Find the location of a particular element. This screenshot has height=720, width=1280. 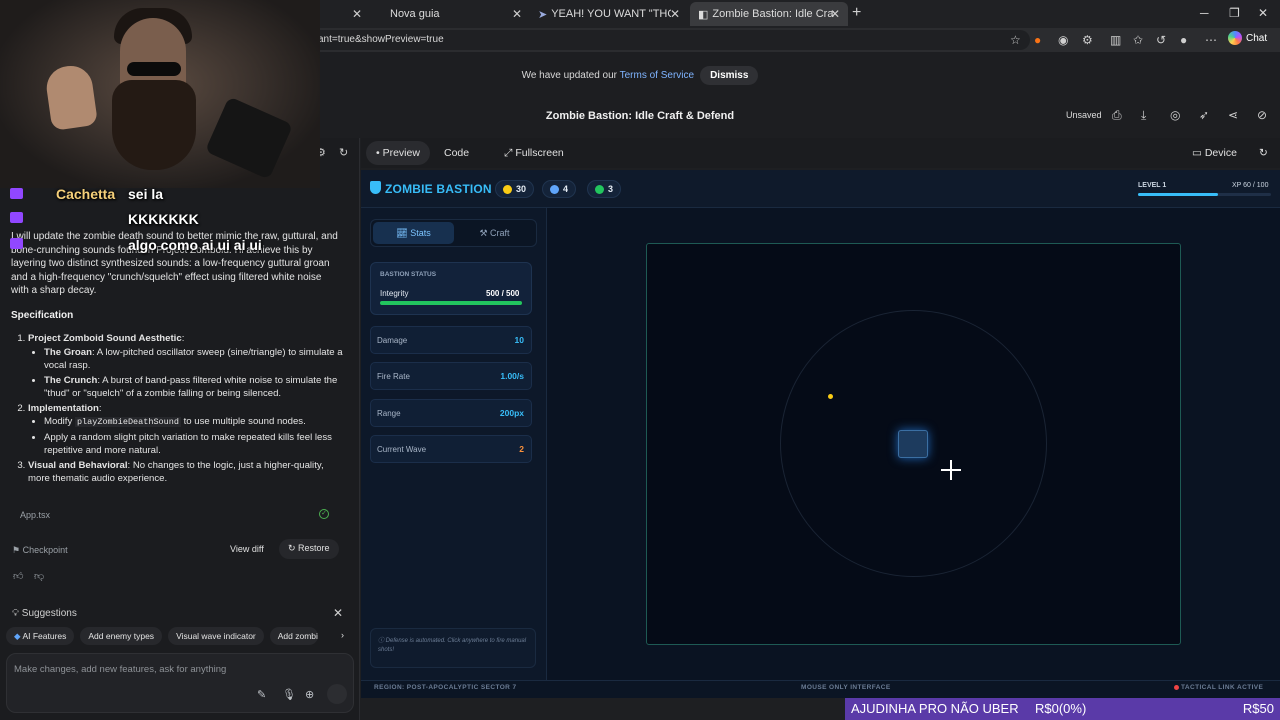

tab-label: Zombie Bastion: Idle Craft & D | G is located at coordinates (773, 14).